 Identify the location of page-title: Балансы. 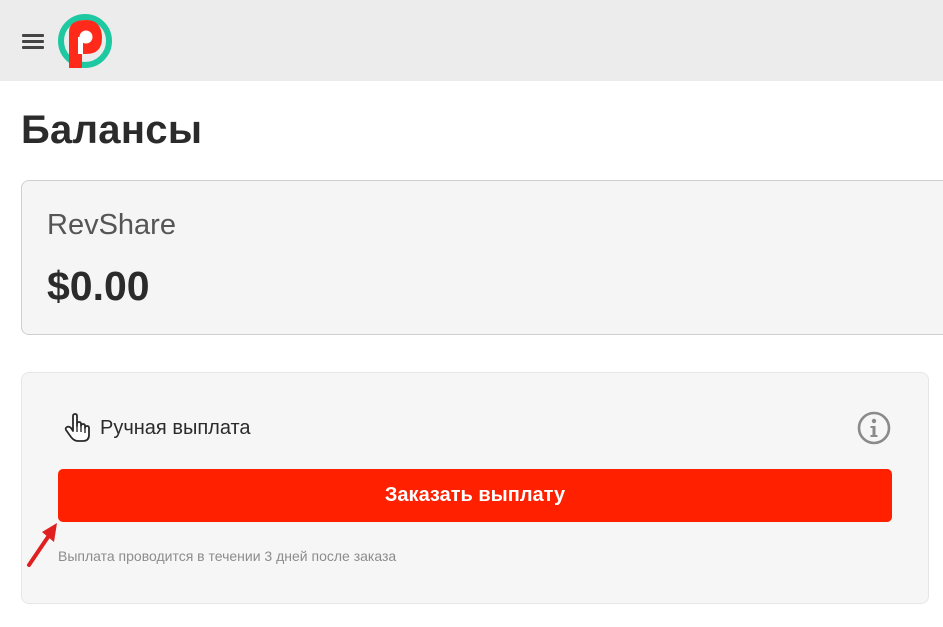
(112, 130).